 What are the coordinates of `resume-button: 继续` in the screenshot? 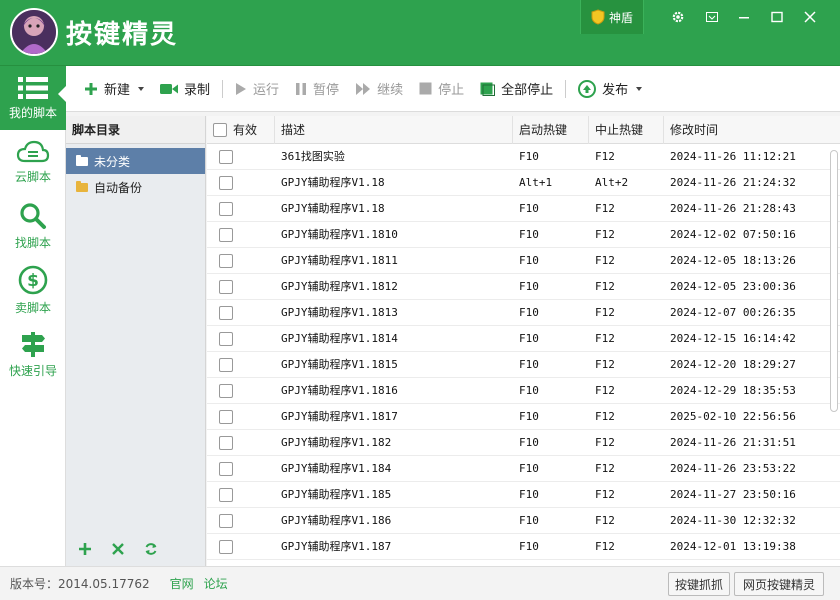 It's located at (379, 89).